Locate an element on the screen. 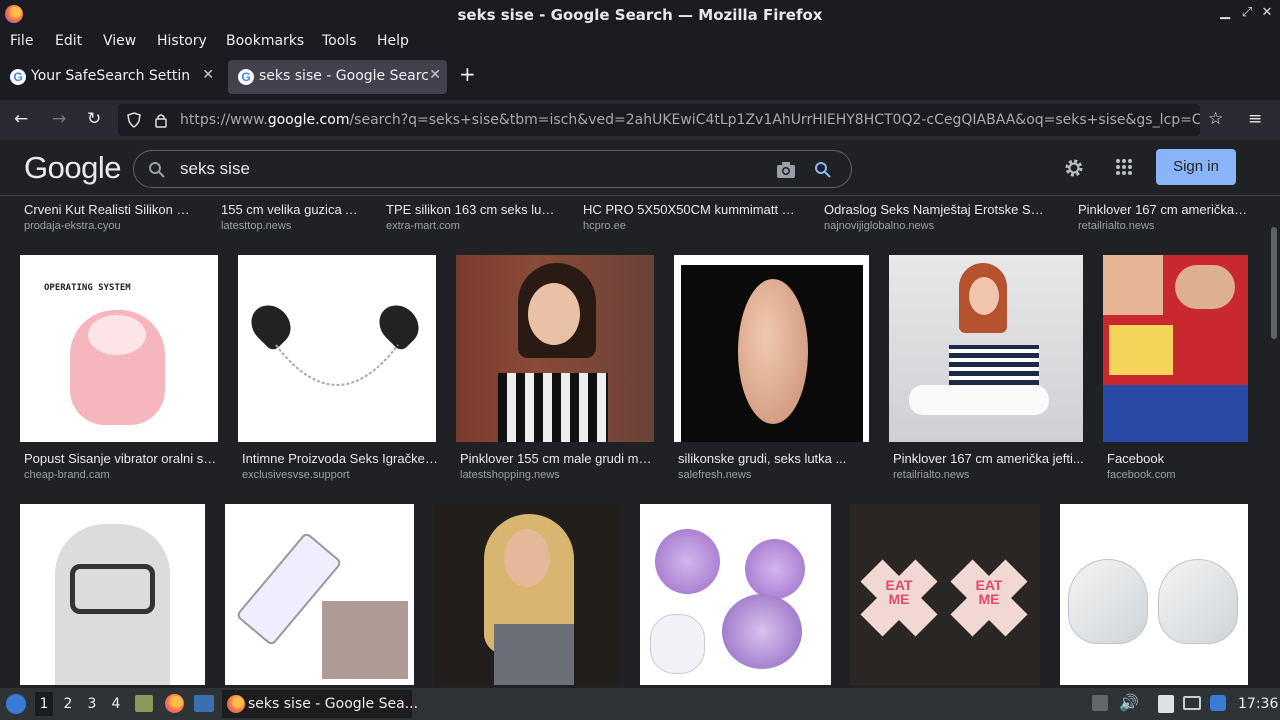 Image resolution: width=1280 pixels, height=720 pixels. workspace-1: 1 is located at coordinates (44, 704).